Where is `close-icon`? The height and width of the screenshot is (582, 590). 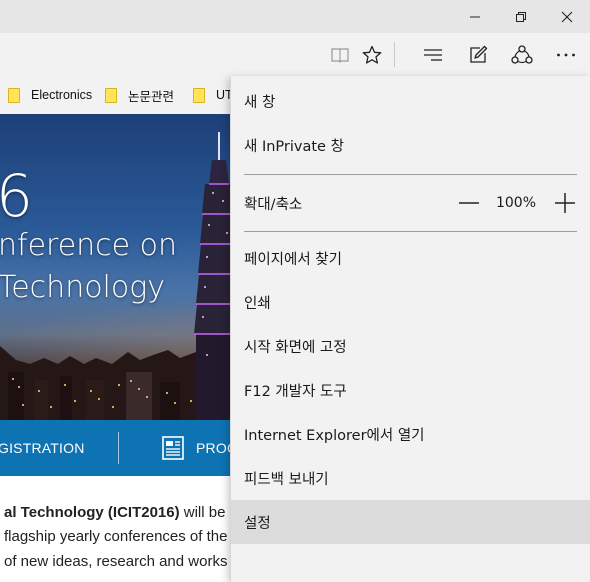 close-icon is located at coordinates (567, 16).